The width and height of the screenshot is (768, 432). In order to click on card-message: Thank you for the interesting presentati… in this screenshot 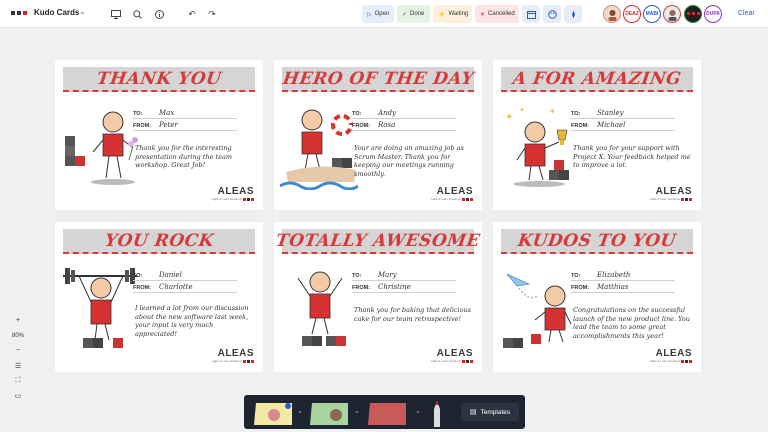, I will do `click(183, 157)`.